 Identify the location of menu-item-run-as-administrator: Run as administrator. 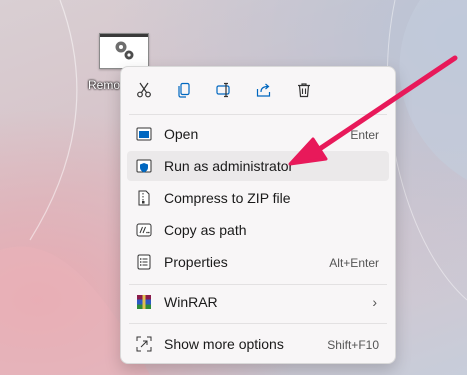
(258, 166).